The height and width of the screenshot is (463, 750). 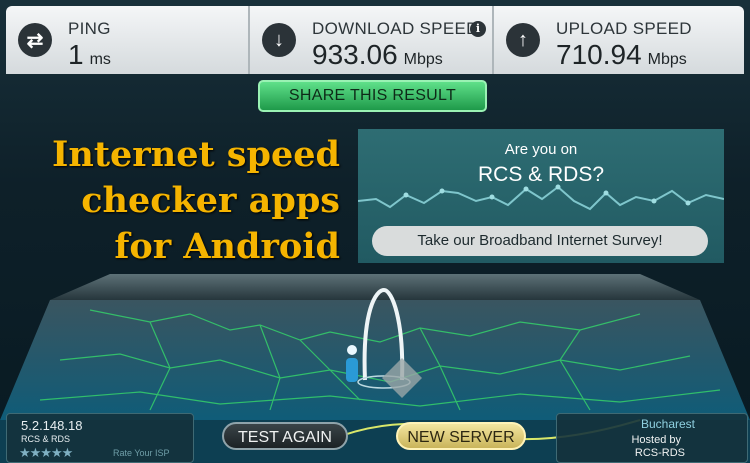 I want to click on upload-stat: ↑ UPLOAD SPEED 710.94 Mbps, so click(x=619, y=40).